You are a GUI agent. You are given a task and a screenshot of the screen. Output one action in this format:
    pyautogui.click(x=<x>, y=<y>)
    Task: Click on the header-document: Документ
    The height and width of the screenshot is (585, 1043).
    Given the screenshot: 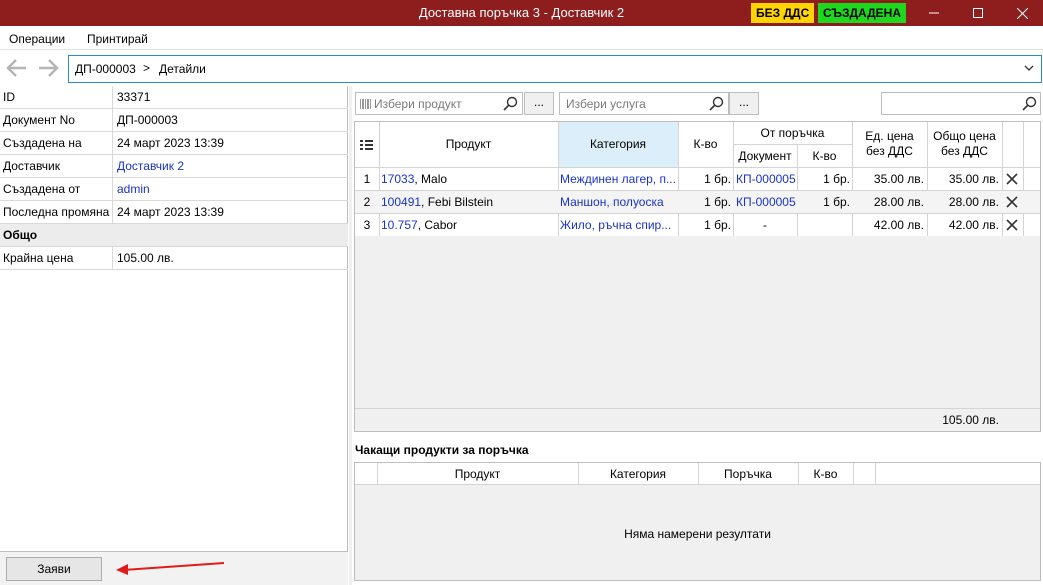 What is the action you would take?
    pyautogui.click(x=765, y=156)
    